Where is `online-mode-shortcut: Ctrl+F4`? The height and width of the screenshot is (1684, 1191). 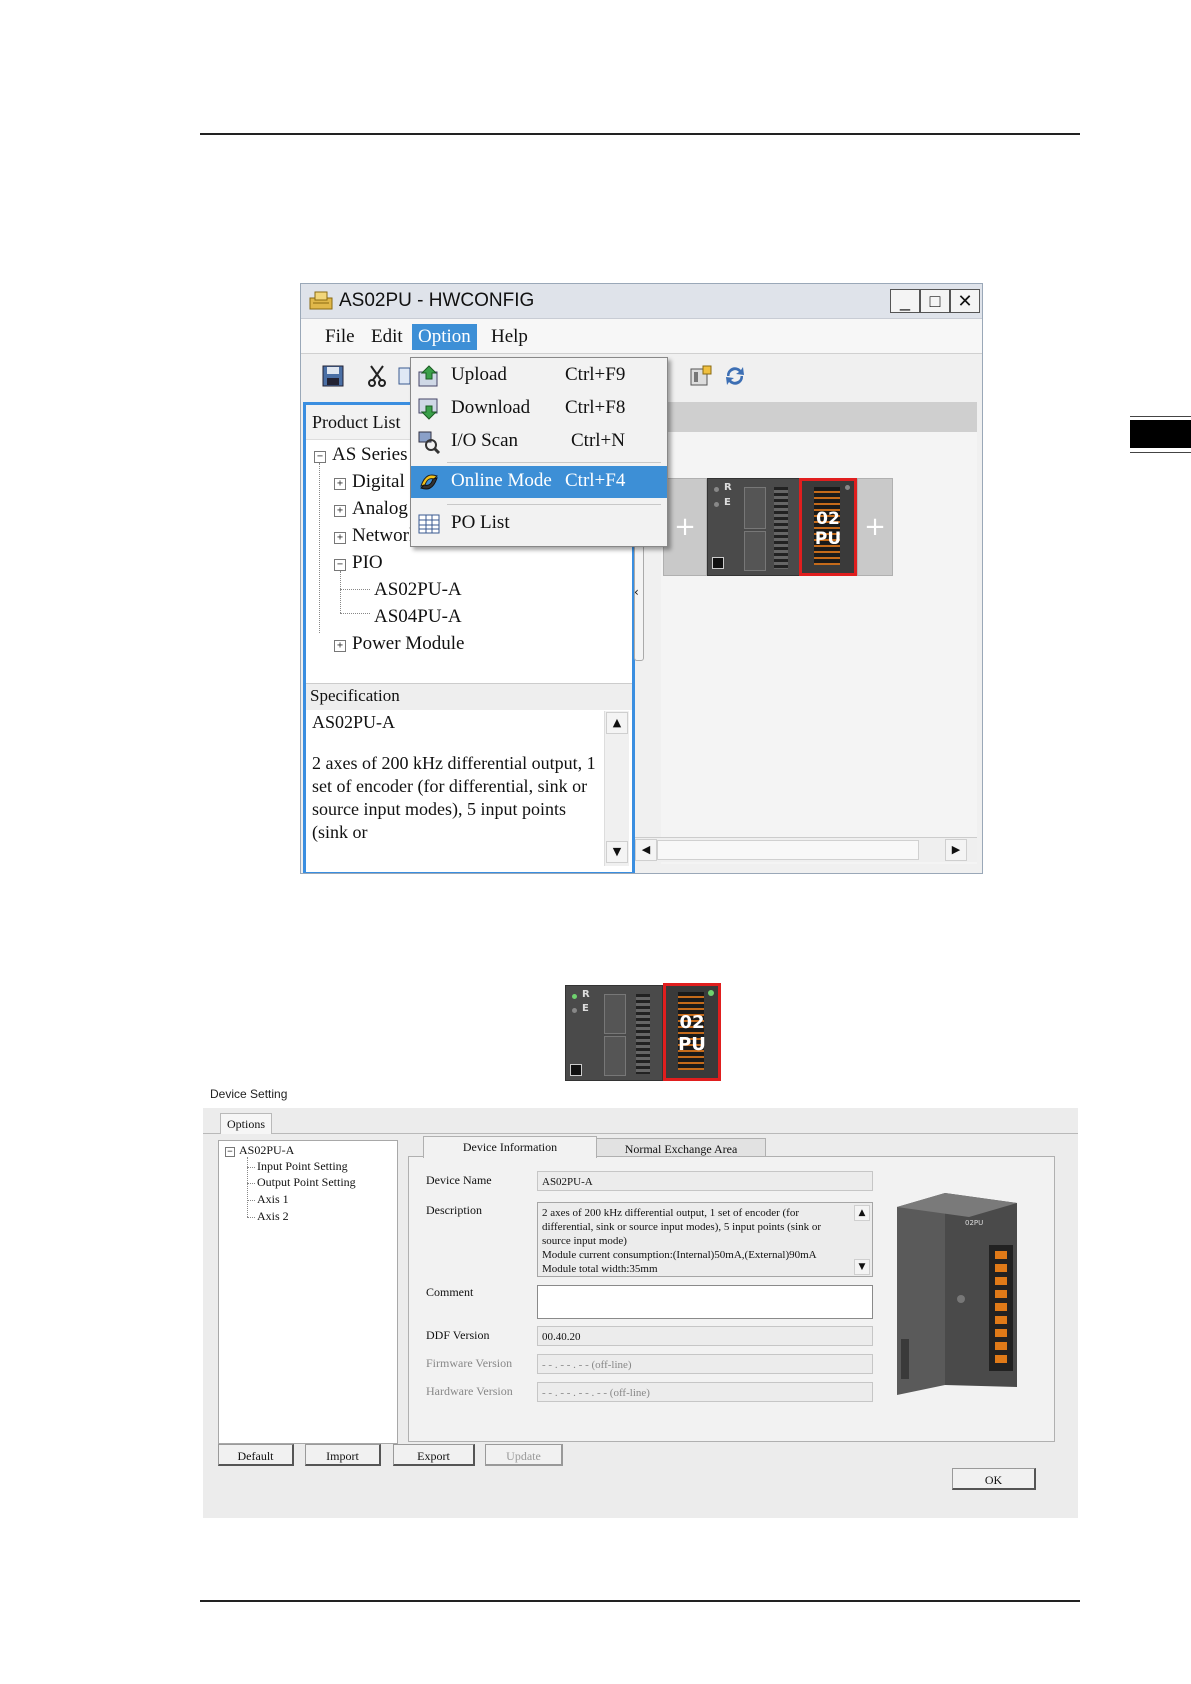 online-mode-shortcut: Ctrl+F4 is located at coordinates (595, 480).